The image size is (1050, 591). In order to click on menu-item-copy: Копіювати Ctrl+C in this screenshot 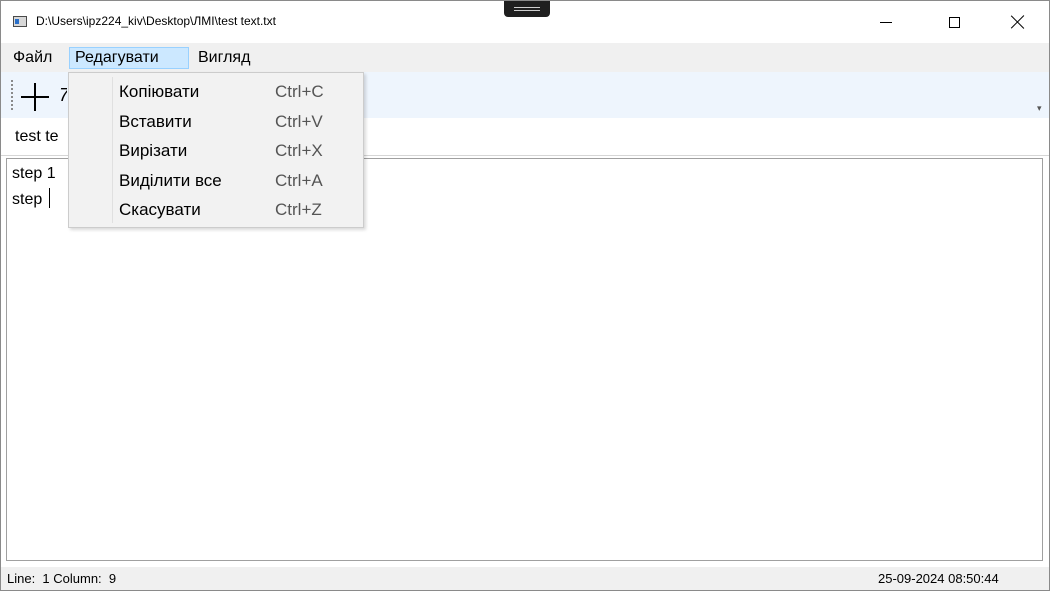, I will do `click(216, 92)`.